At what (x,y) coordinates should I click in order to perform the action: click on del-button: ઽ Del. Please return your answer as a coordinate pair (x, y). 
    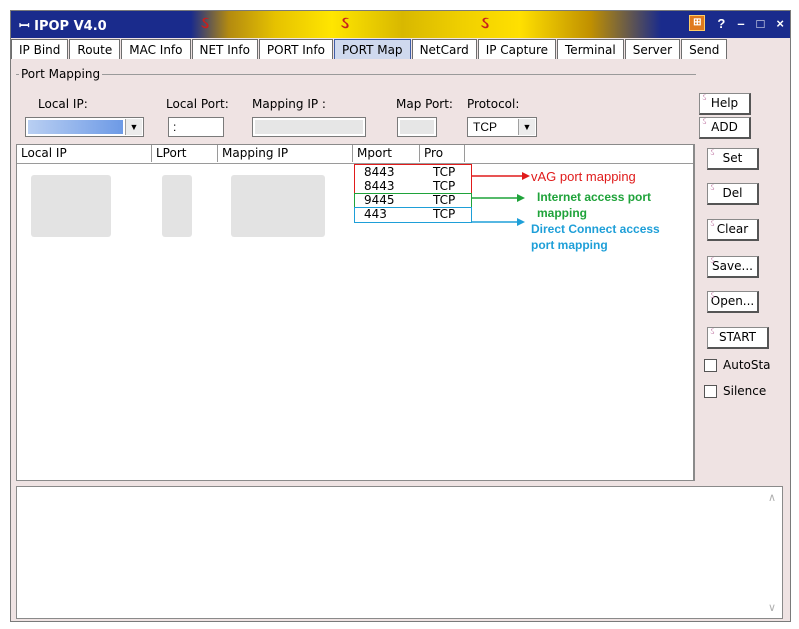
    Looking at the image, I should click on (733, 194).